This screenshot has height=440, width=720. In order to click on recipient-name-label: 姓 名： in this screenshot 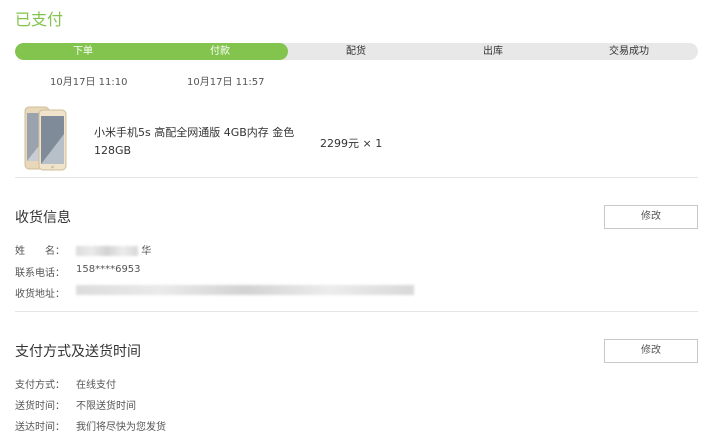, I will do `click(40, 251)`.